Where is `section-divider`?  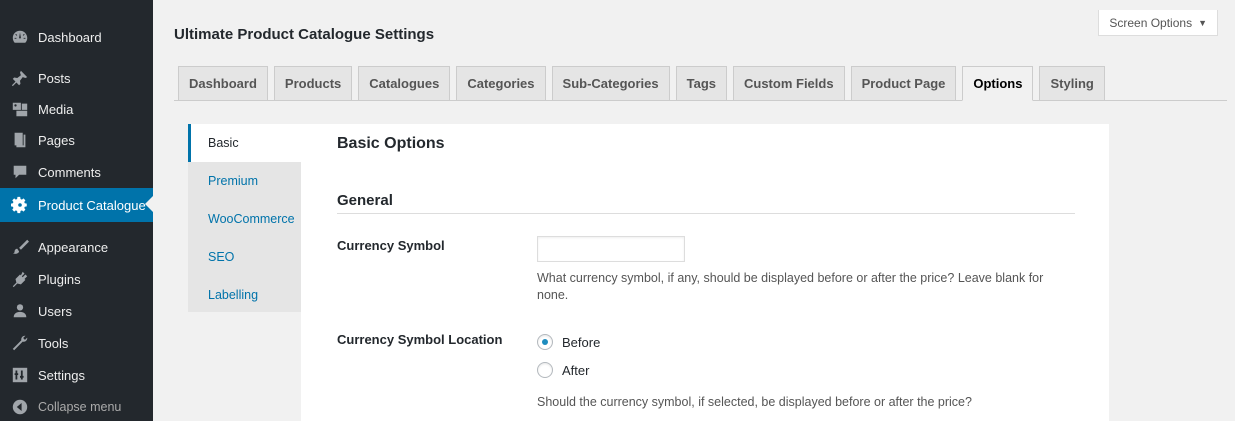 section-divider is located at coordinates (706, 213).